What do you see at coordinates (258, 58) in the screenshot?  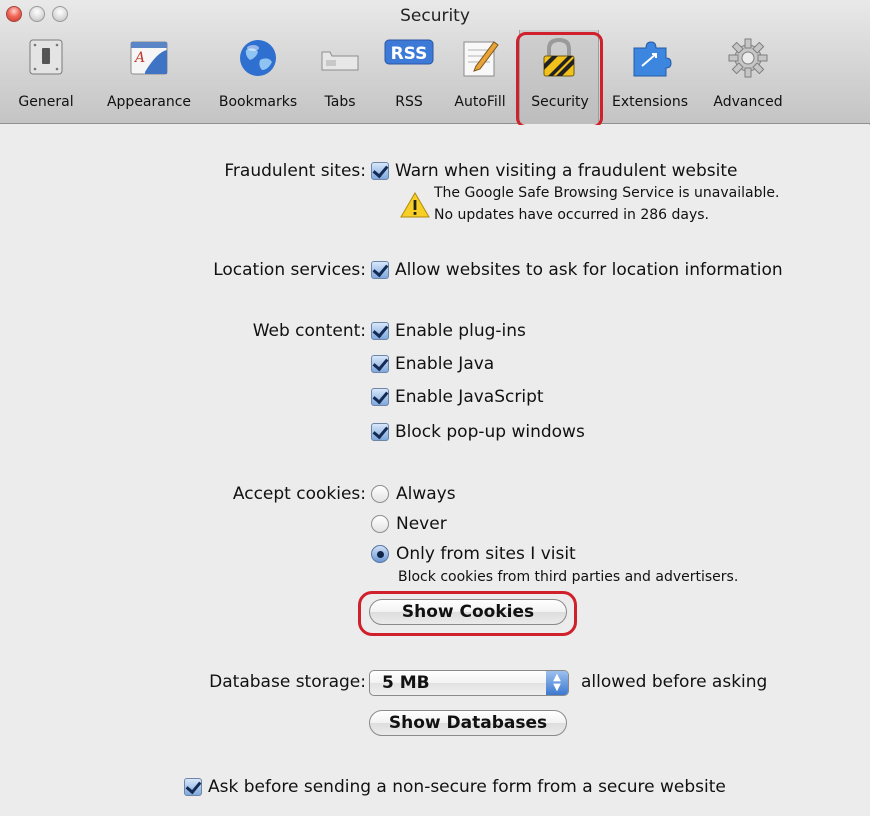 I see `globe-icon` at bounding box center [258, 58].